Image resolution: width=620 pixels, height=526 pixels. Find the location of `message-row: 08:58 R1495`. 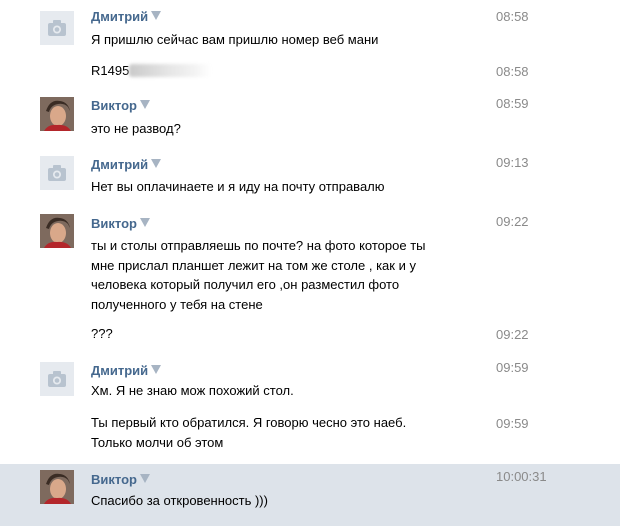

message-row: 08:58 R1495 is located at coordinates (310, 71).